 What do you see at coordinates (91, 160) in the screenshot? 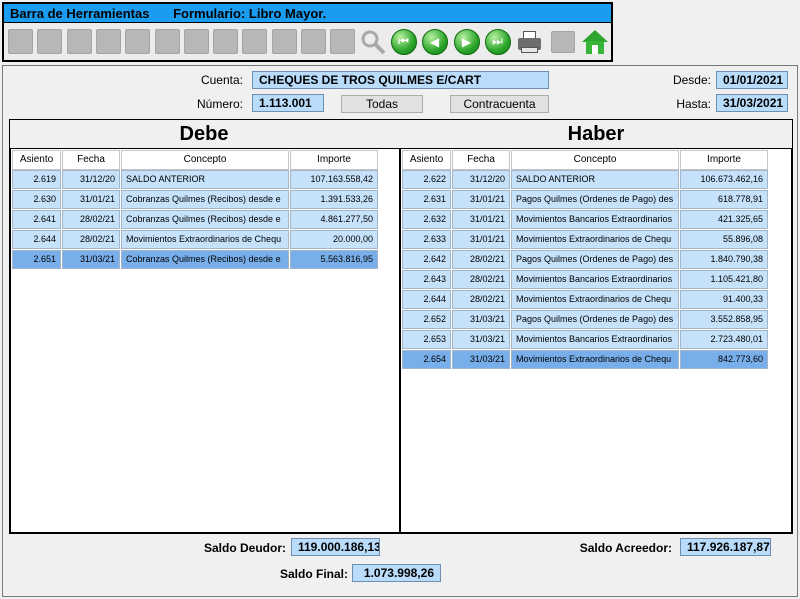
I see `debe-col-fecha: Fecha` at bounding box center [91, 160].